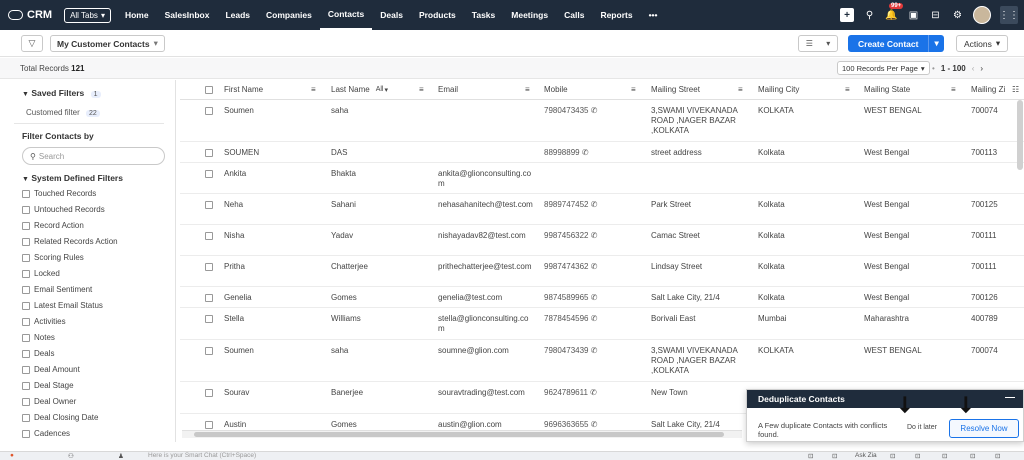 The height and width of the screenshot is (460, 1024). What do you see at coordinates (187, 15) in the screenshot?
I see `tab-salesinbox: SalesInbox` at bounding box center [187, 15].